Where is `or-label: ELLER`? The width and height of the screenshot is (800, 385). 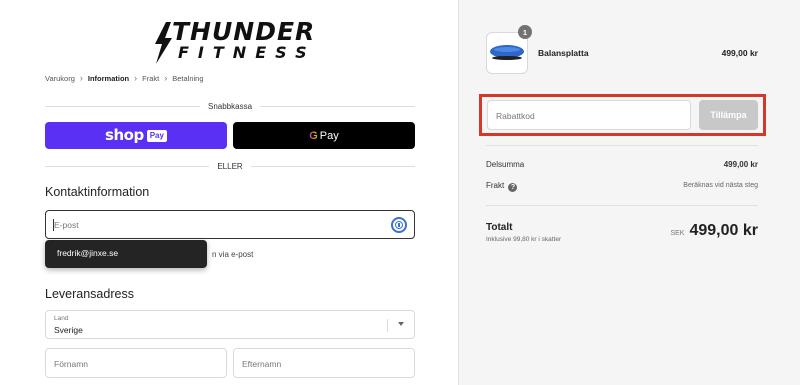
or-label: ELLER is located at coordinates (230, 166).